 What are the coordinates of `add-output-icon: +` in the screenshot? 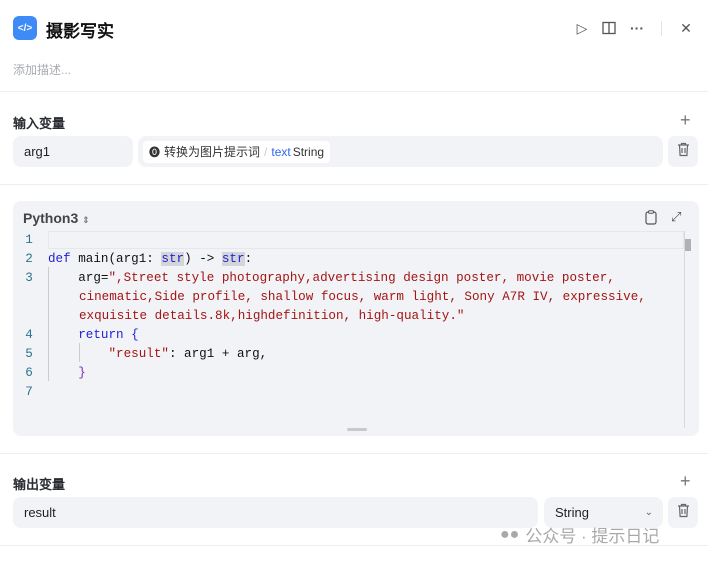 It's located at (685, 481).